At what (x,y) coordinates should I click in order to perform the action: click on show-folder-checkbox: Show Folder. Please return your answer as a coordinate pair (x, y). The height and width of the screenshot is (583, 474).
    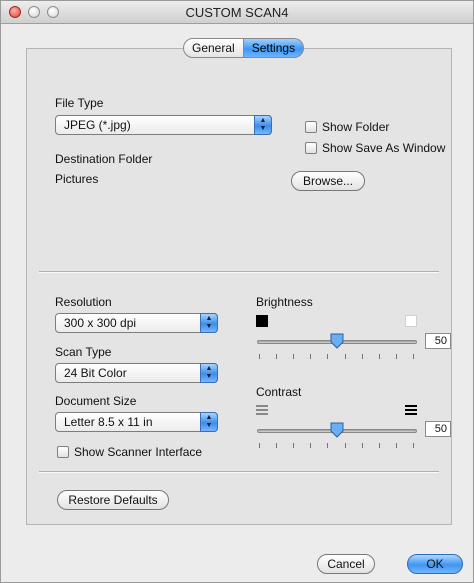
    Looking at the image, I should click on (347, 127).